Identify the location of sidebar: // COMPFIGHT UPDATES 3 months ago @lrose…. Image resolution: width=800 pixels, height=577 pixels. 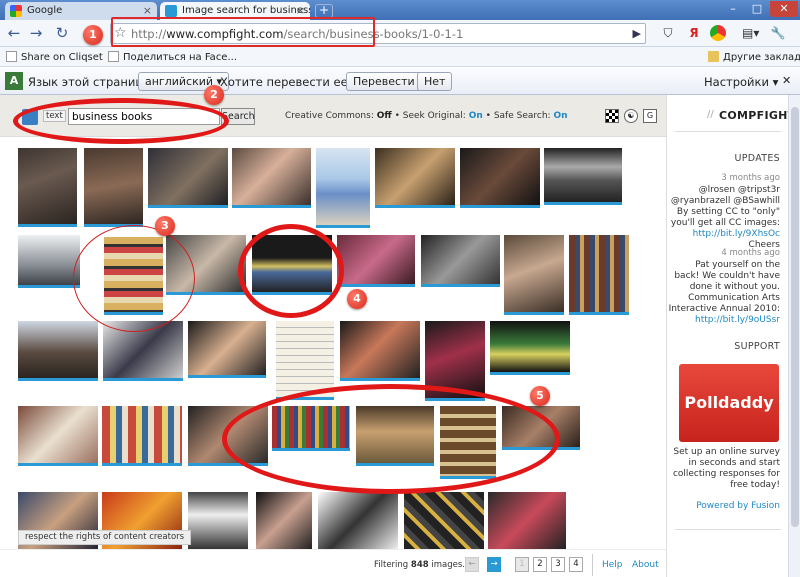
(730, 336).